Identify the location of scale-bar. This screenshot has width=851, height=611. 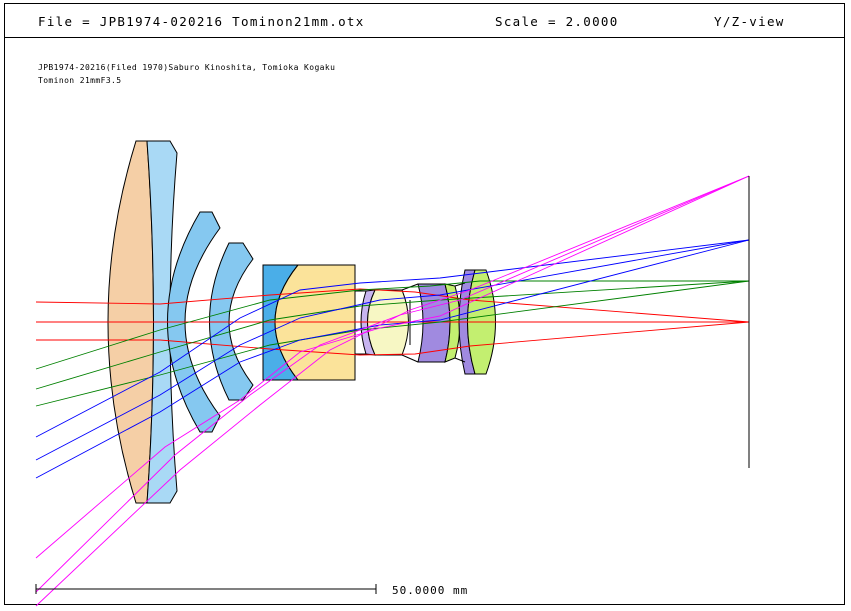
(206, 589).